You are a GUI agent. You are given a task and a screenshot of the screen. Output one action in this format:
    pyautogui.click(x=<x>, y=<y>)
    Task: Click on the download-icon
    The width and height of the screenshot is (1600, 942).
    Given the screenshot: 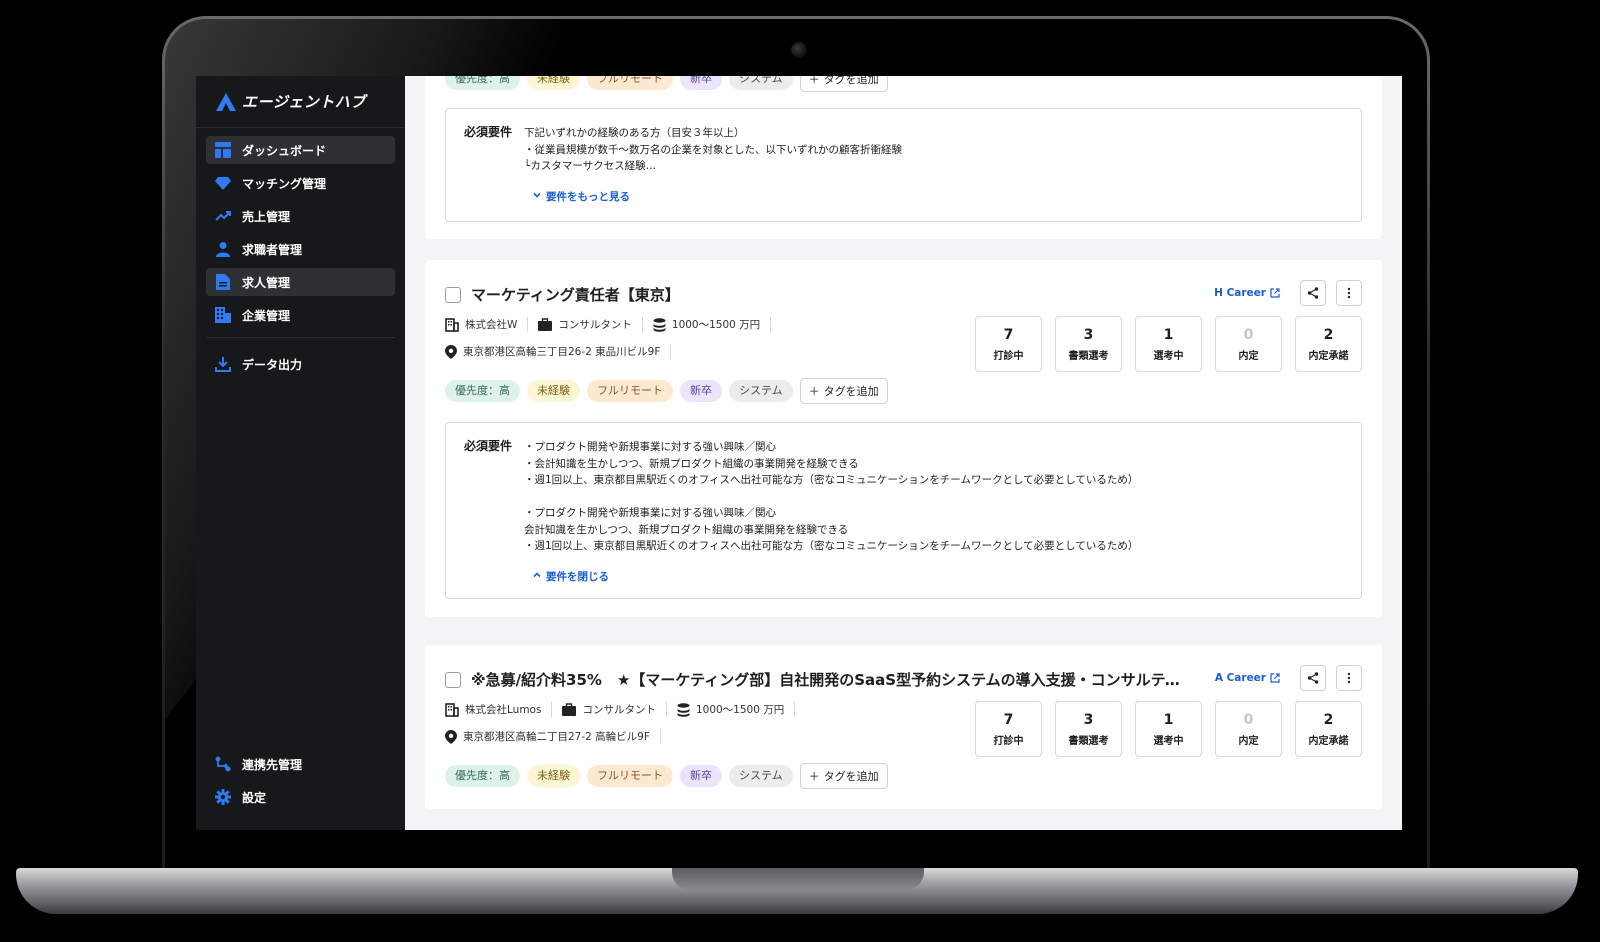 What is the action you would take?
    pyautogui.click(x=223, y=364)
    